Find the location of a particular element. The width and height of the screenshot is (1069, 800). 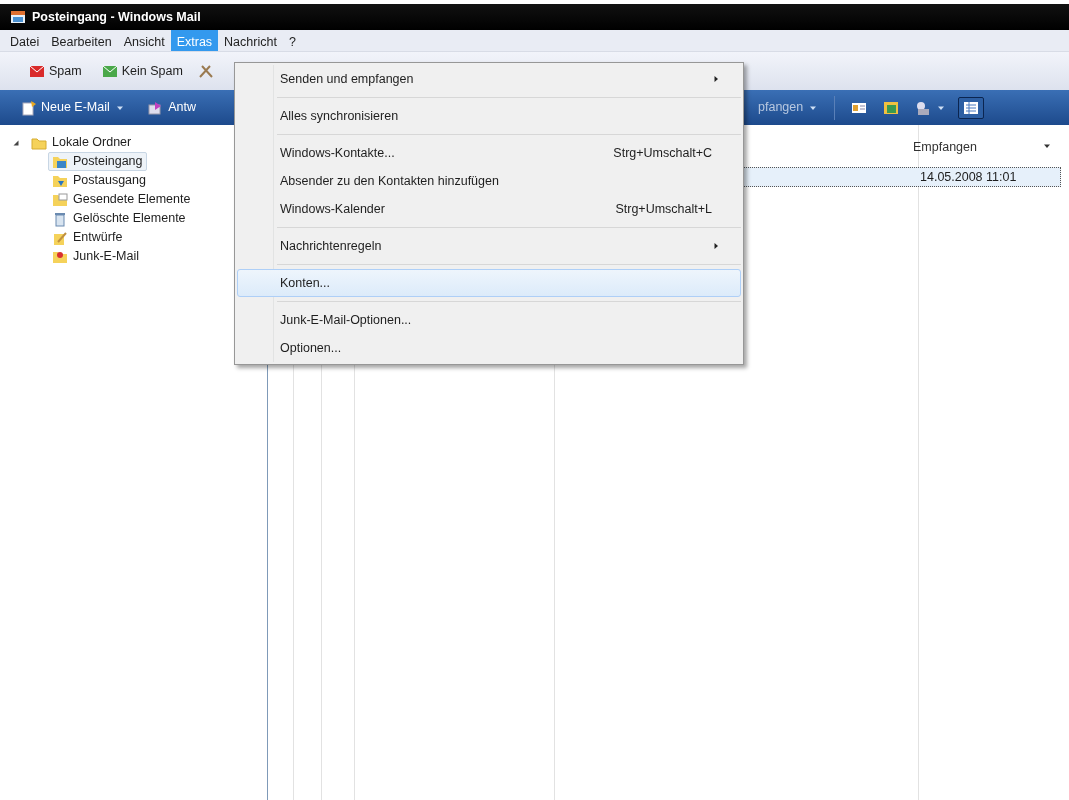

trash-icon is located at coordinates (60, 218).